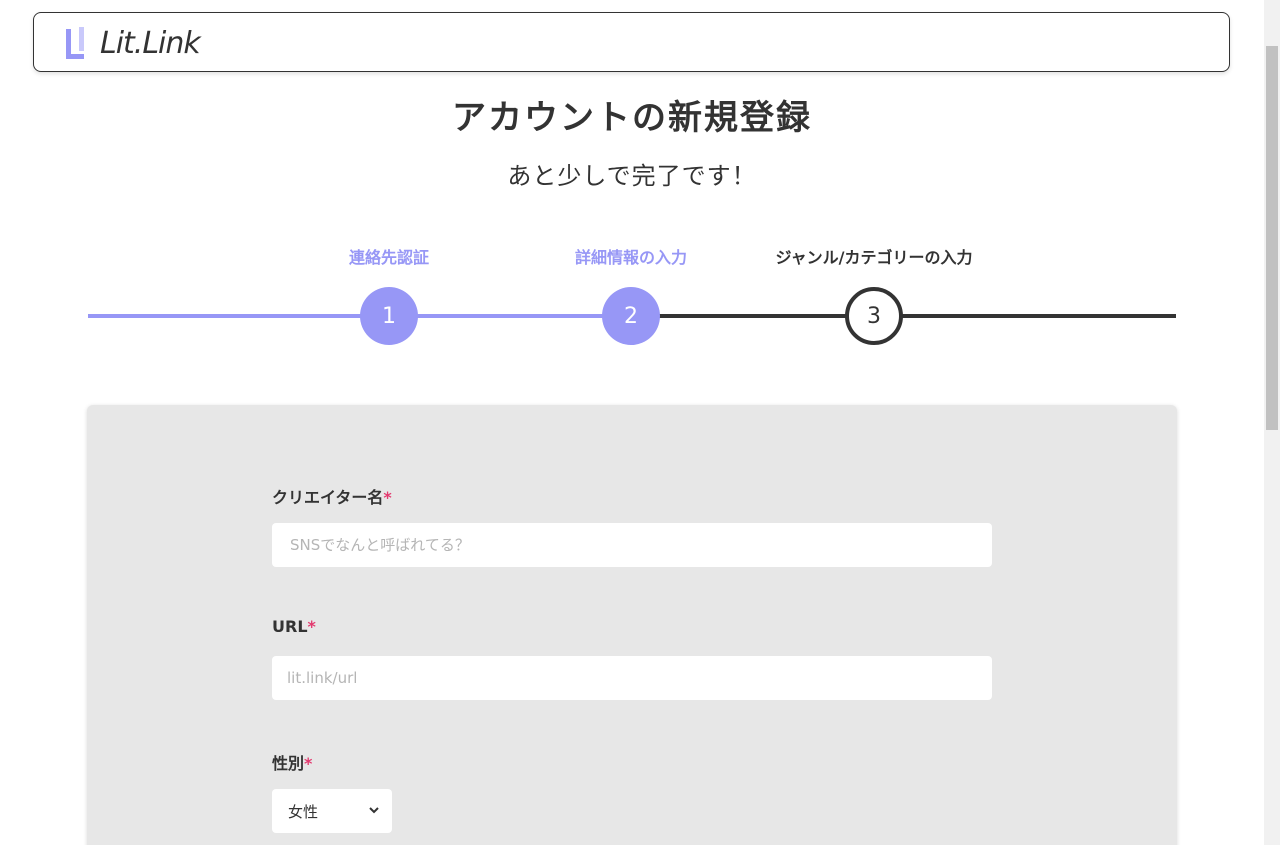  I want to click on creator-name-label: クリエイター名*, so click(332, 496).